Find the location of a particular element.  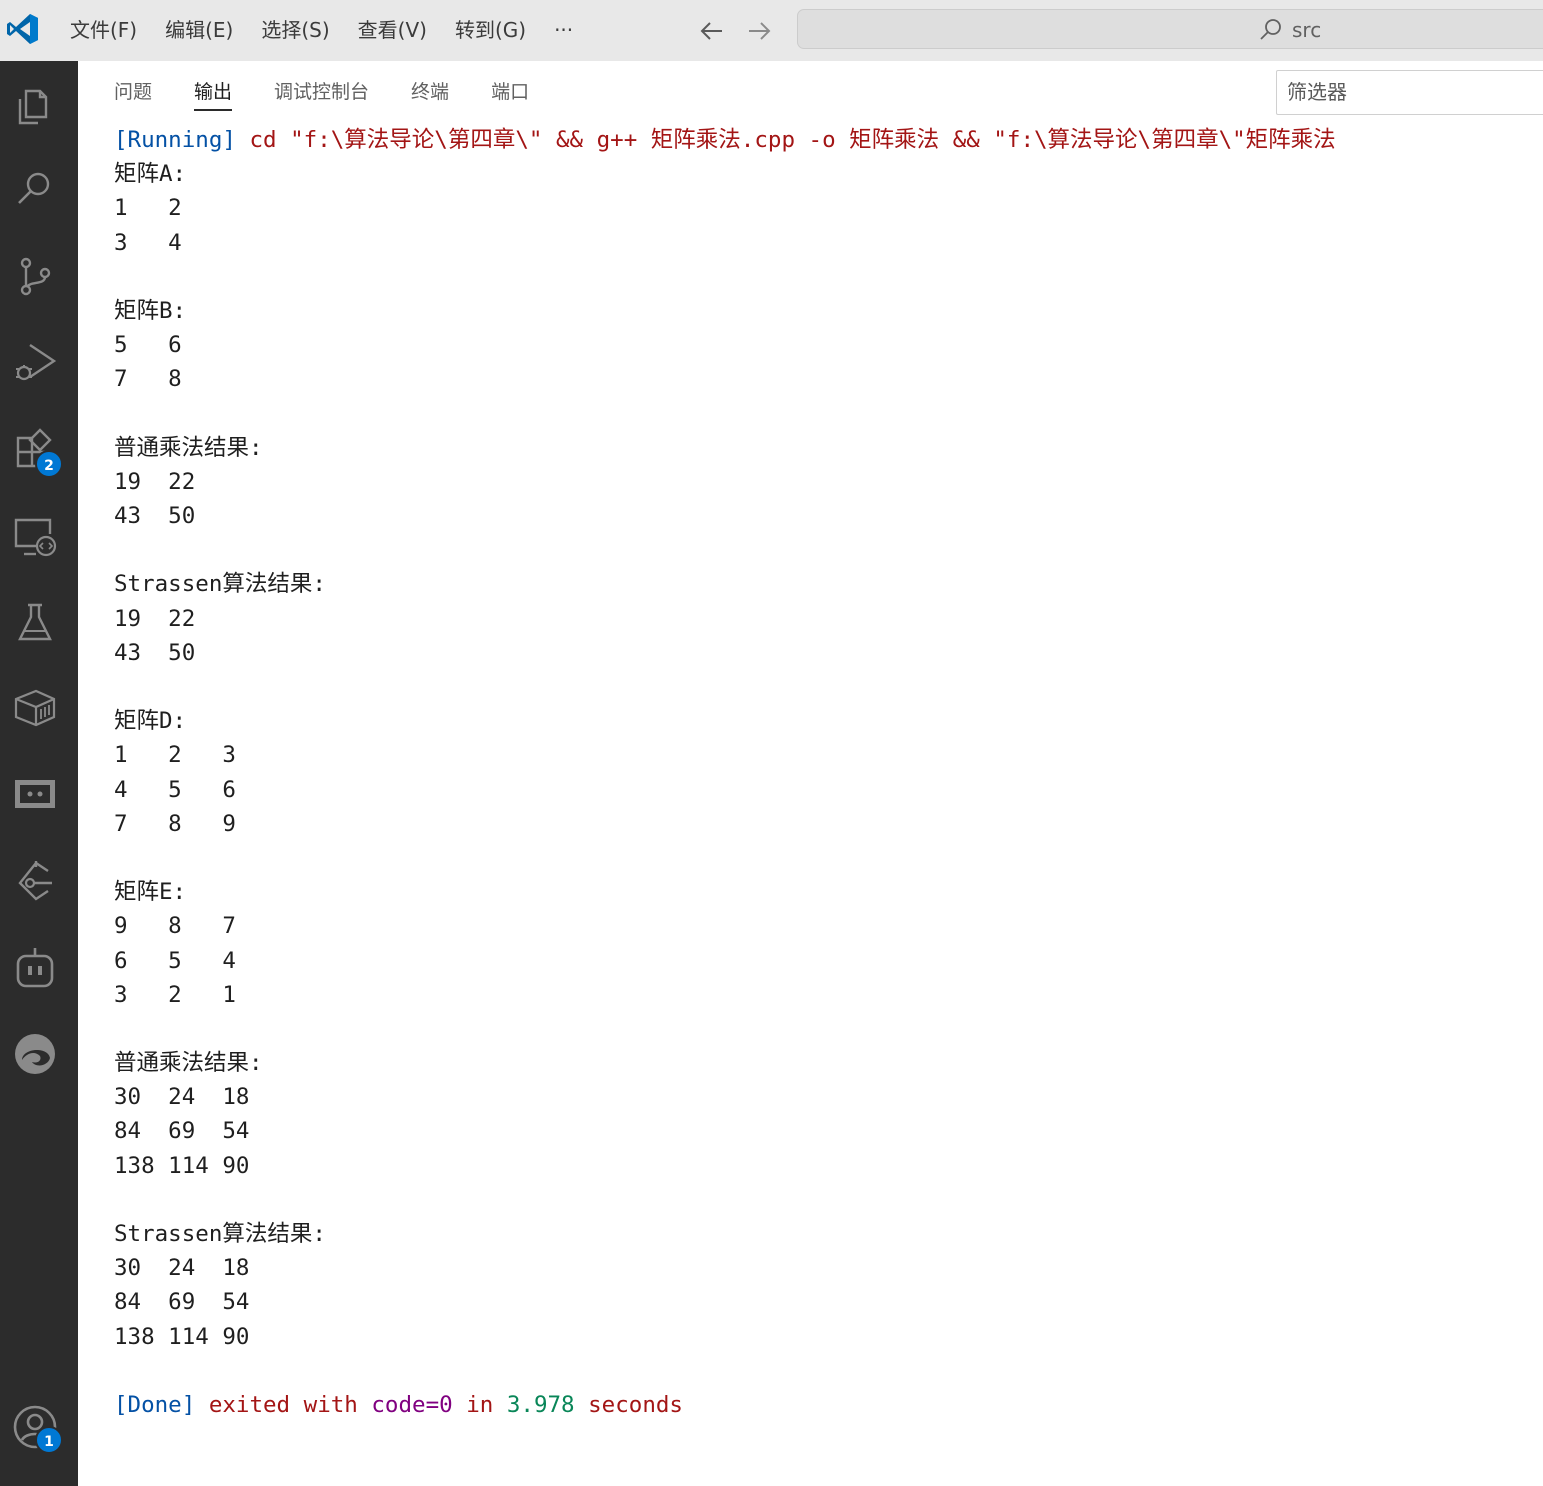

output-line: 矩阵D: is located at coordinates (150, 721).